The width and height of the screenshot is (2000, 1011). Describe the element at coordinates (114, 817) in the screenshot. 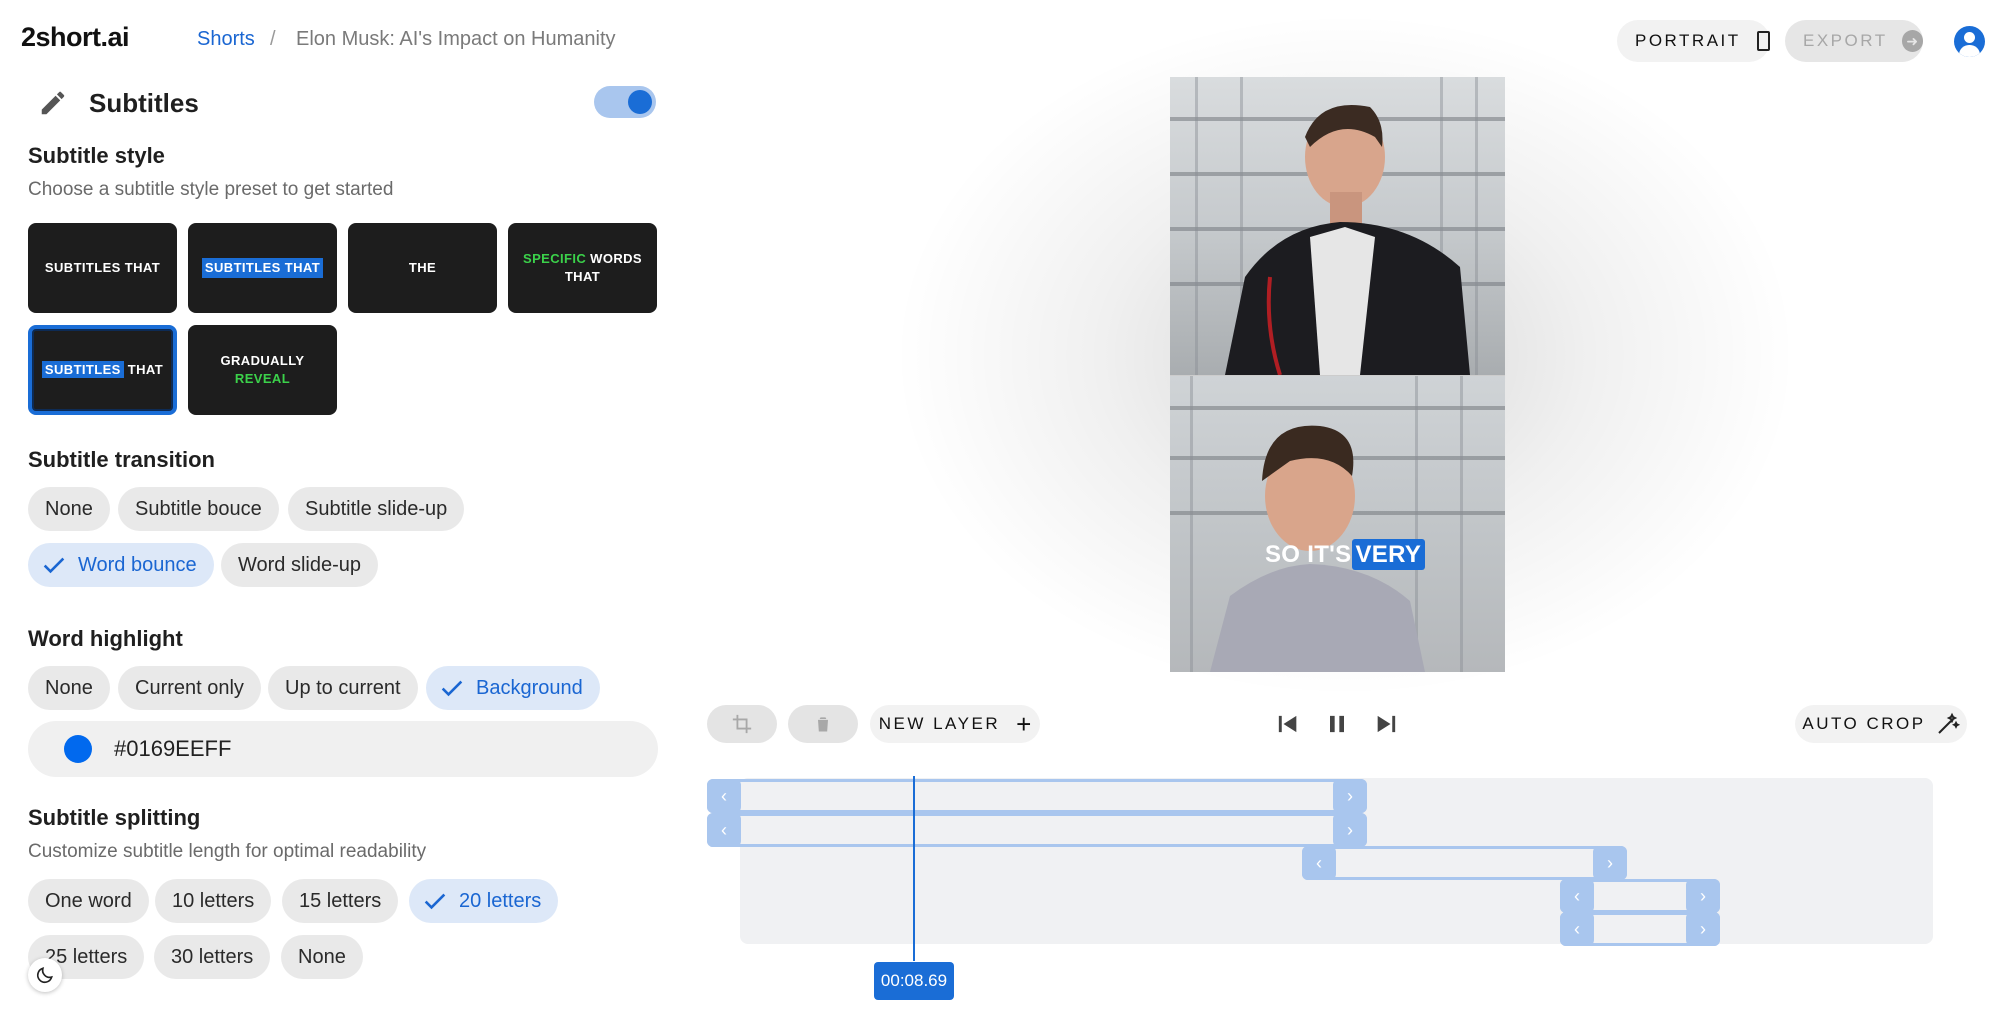

I see `subtitle-splitting-heading: Subtitle splitting` at that location.